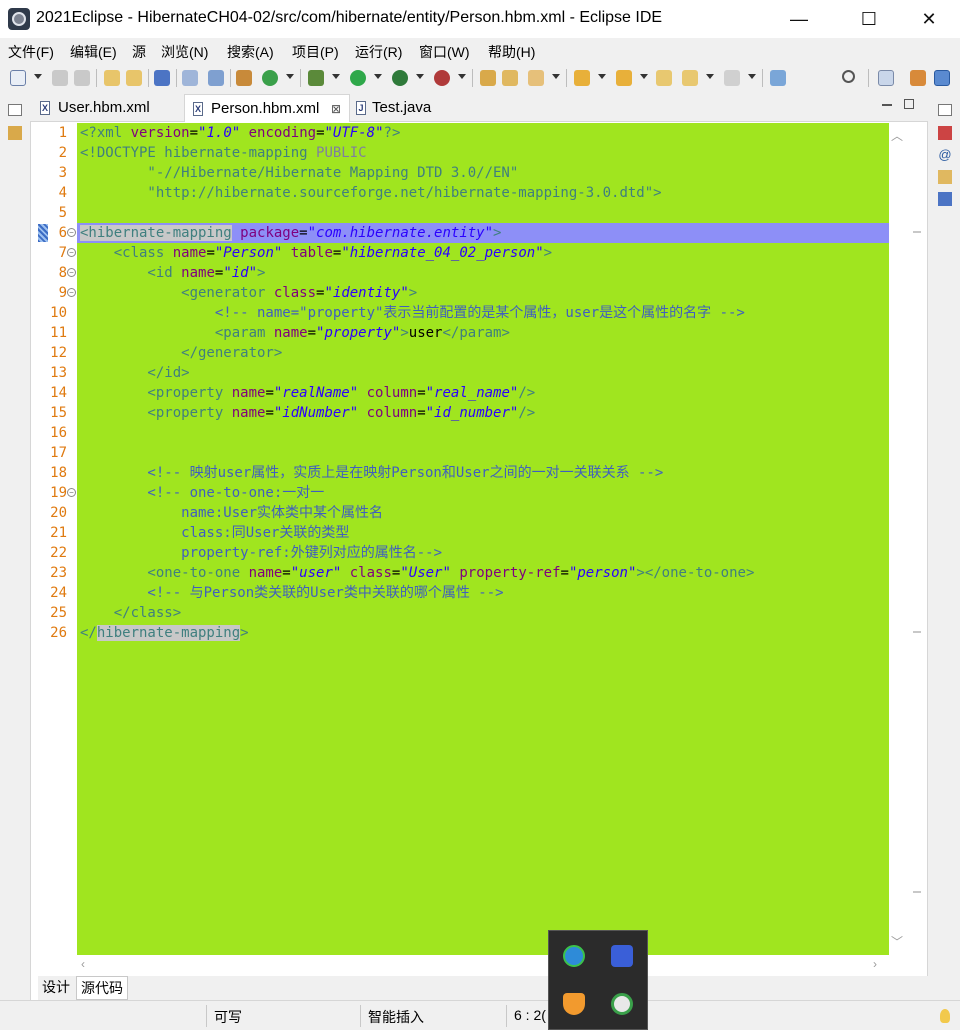 The width and height of the screenshot is (960, 1030). I want to click on menu-run: 运行(R), so click(378, 52).